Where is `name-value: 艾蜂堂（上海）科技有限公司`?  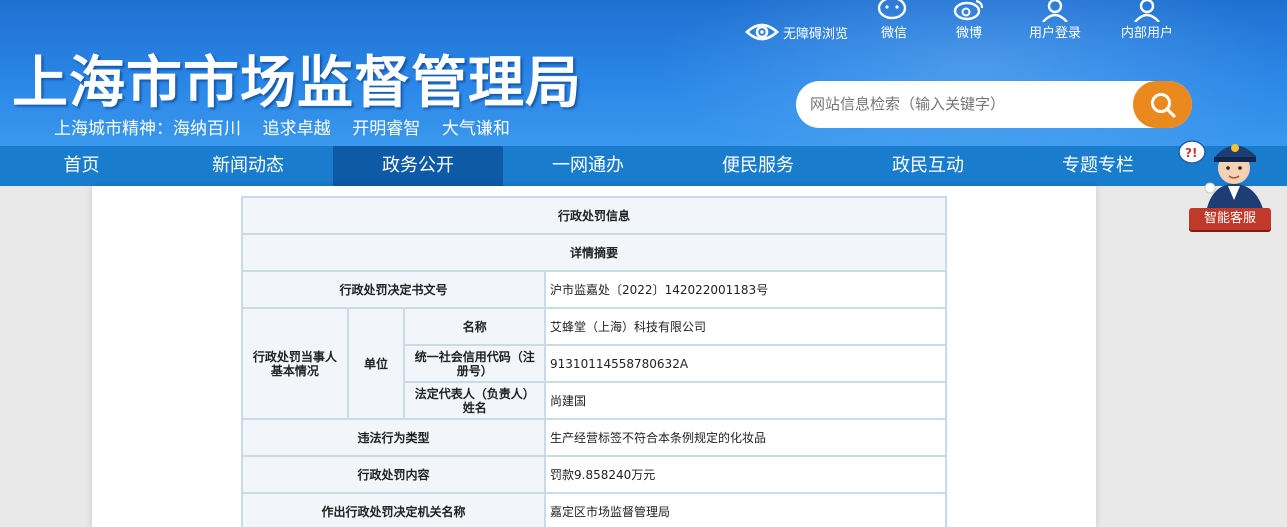
name-value: 艾蜂堂（上海）科技有限公司 is located at coordinates (745, 326).